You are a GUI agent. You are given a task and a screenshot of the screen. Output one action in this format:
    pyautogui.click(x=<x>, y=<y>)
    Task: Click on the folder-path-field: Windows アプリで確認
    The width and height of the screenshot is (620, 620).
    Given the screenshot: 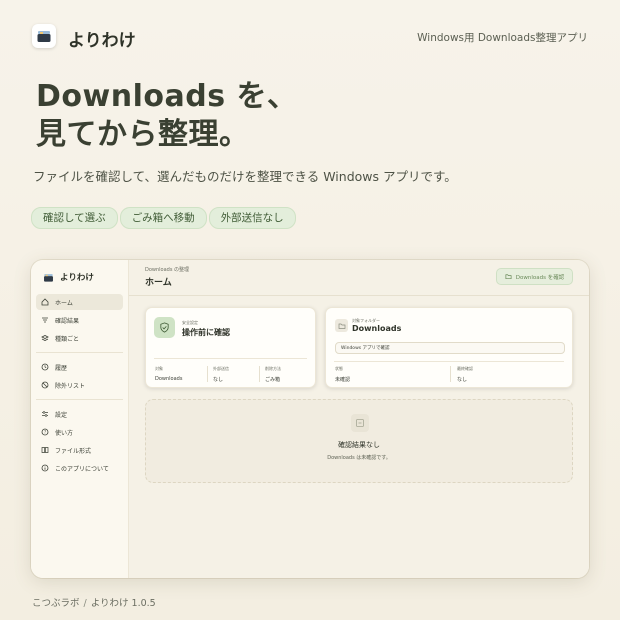 What is the action you would take?
    pyautogui.click(x=450, y=348)
    